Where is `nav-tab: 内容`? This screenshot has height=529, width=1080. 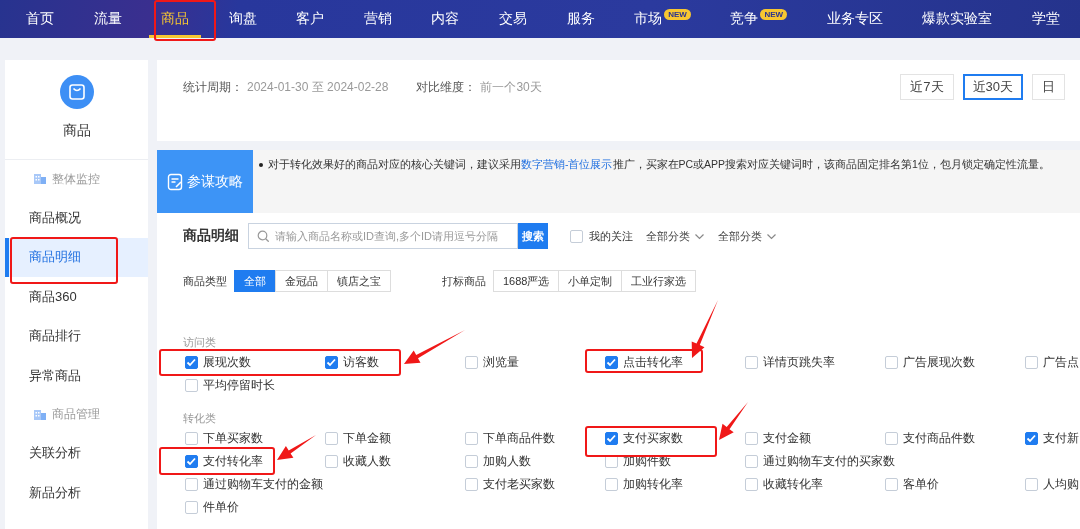
nav-tab: 内容 is located at coordinates (445, 19).